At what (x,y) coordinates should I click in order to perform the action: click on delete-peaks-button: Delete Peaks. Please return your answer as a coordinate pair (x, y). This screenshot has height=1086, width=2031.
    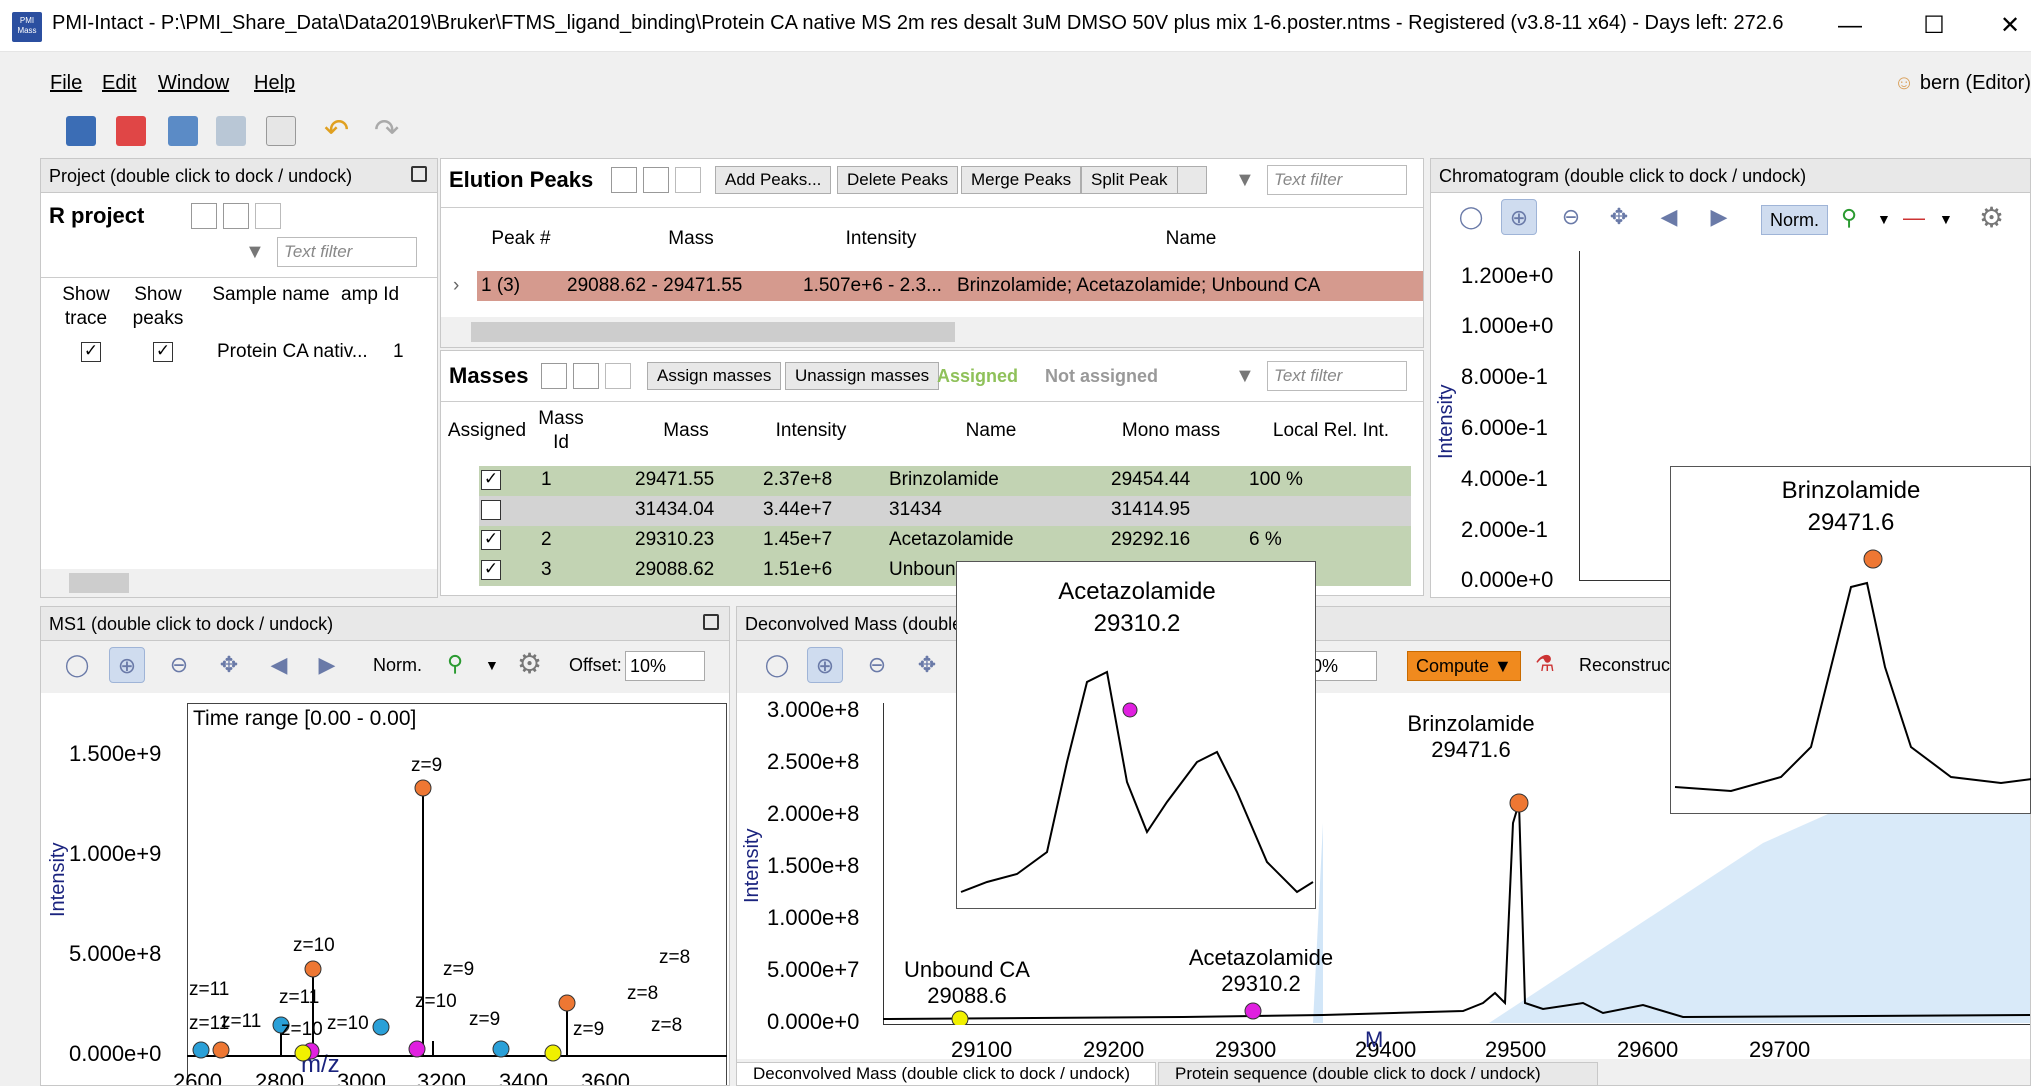
    Looking at the image, I should click on (898, 180).